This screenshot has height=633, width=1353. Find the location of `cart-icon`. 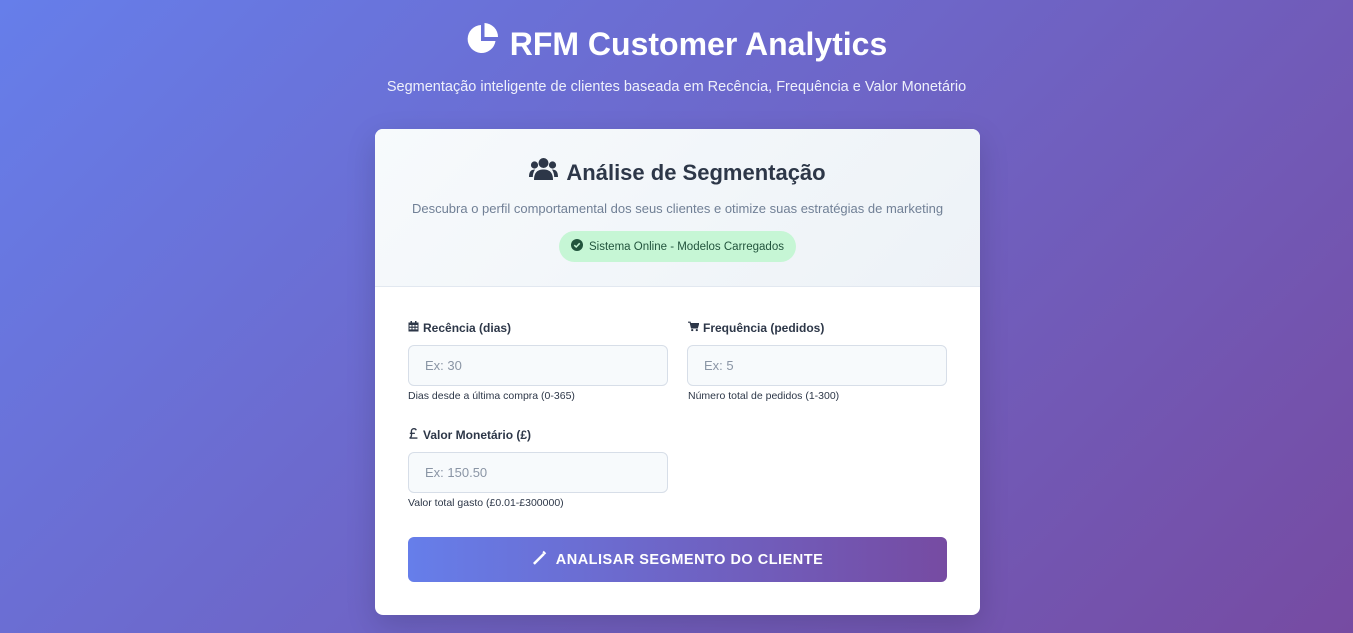

cart-icon is located at coordinates (694, 328).